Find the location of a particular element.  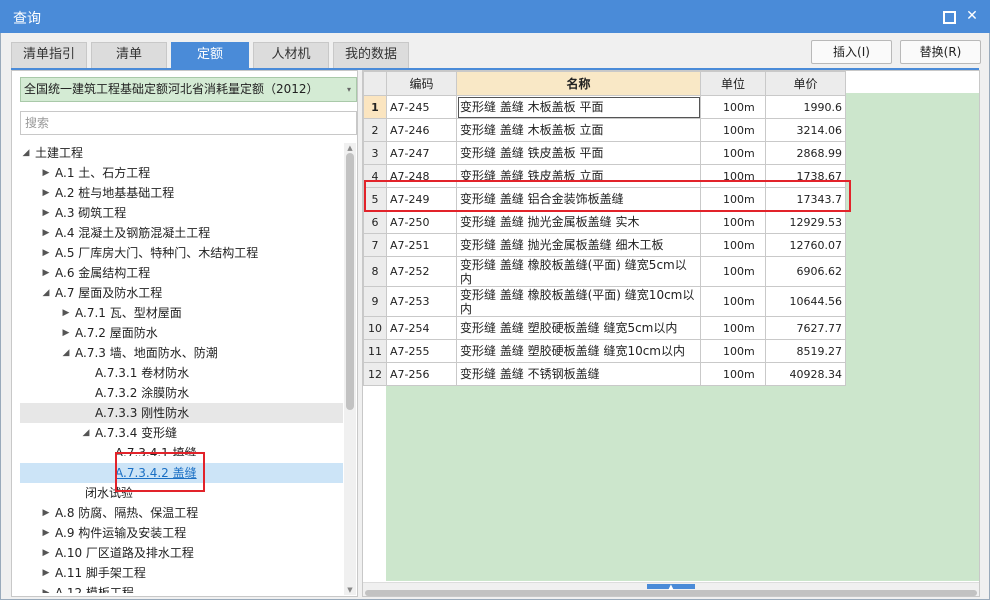

tree-item: ▶ A.5 厂库房大门、特种门、木结构工程 is located at coordinates (181, 253).